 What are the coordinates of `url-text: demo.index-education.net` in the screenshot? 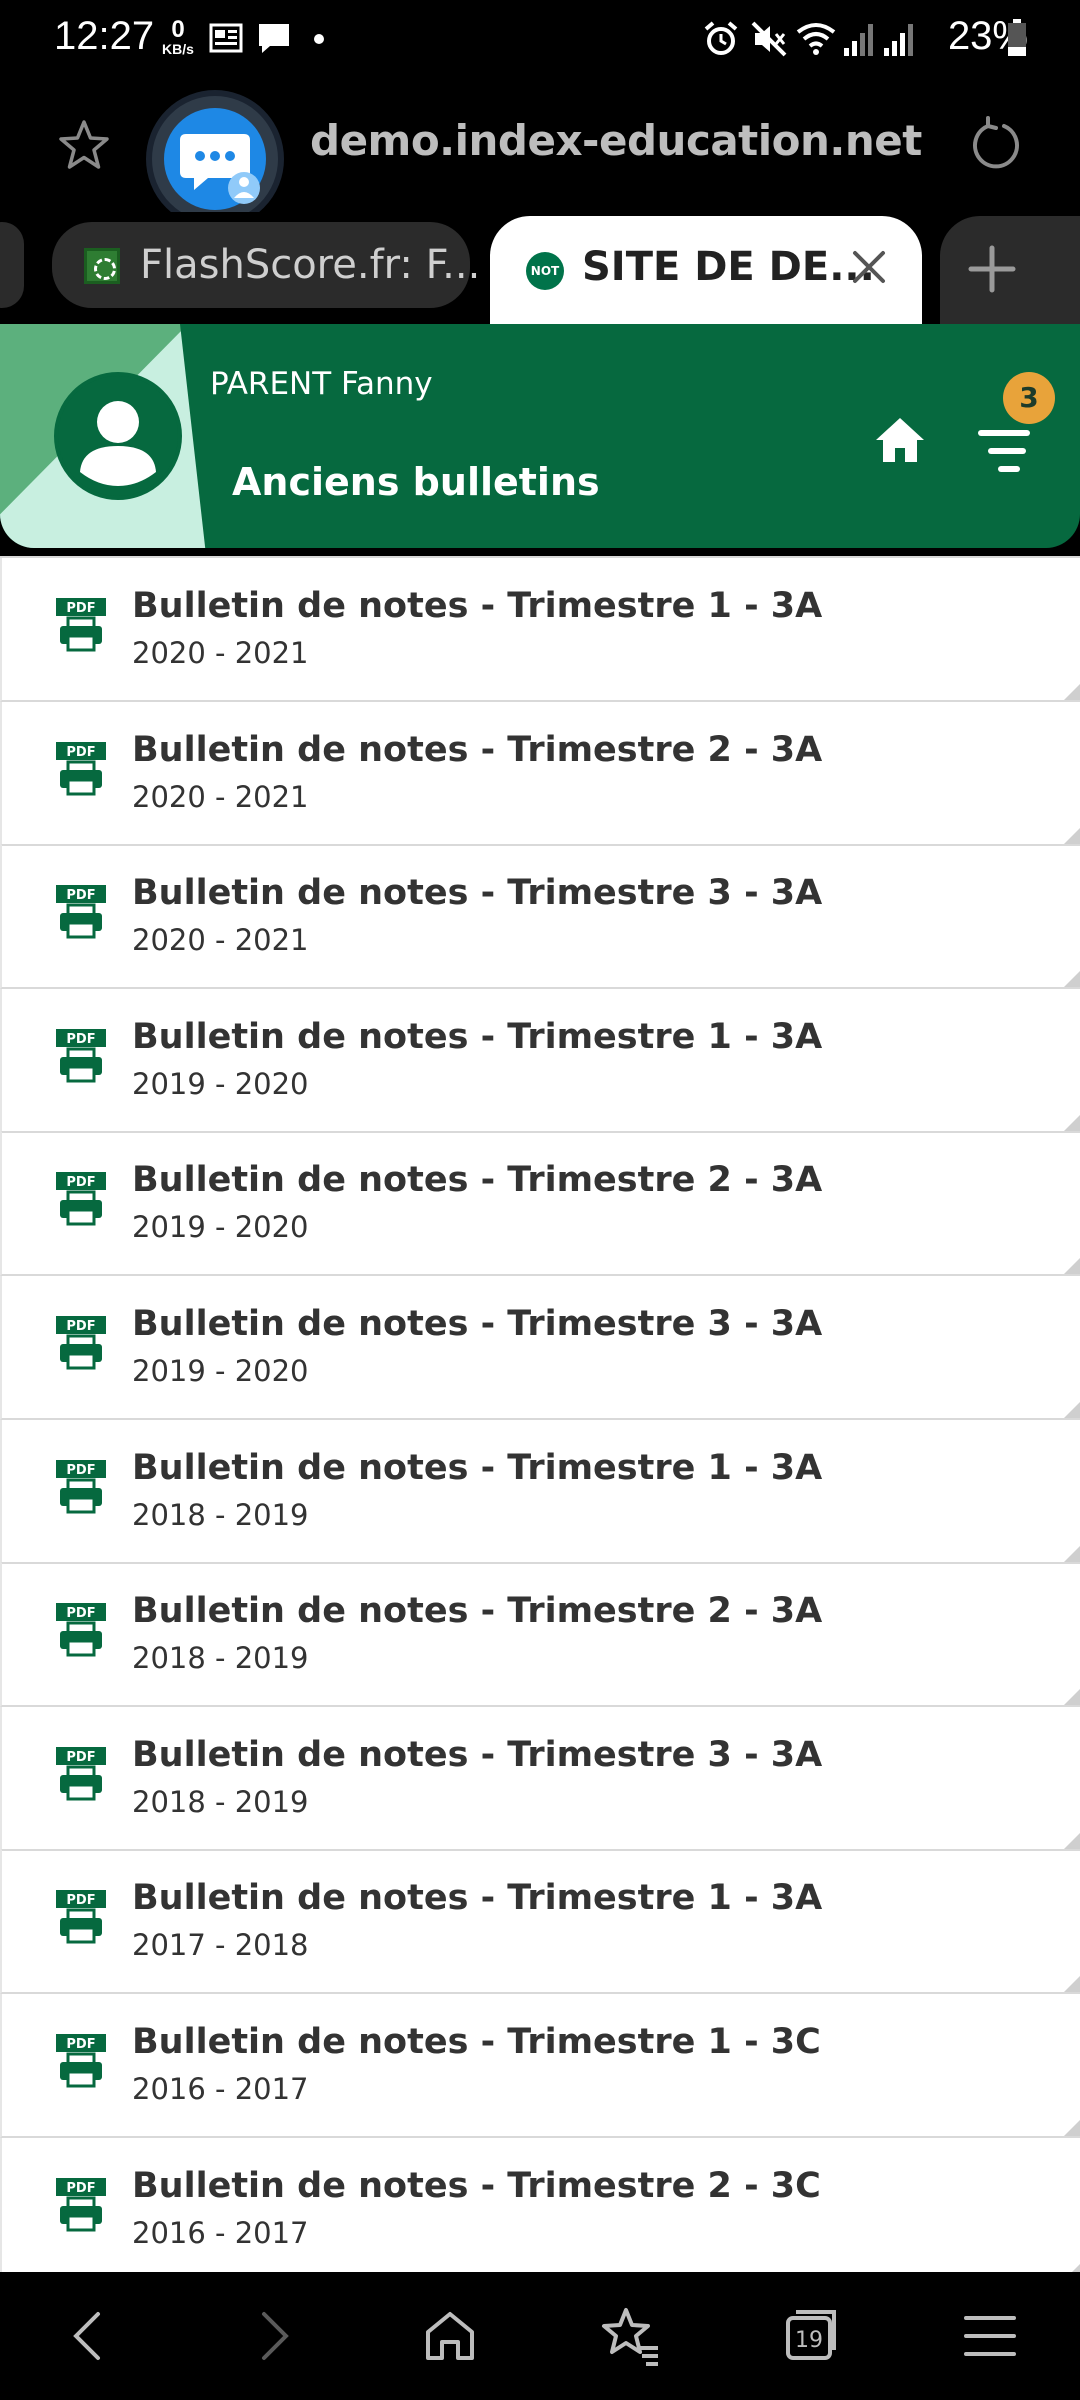 It's located at (616, 140).